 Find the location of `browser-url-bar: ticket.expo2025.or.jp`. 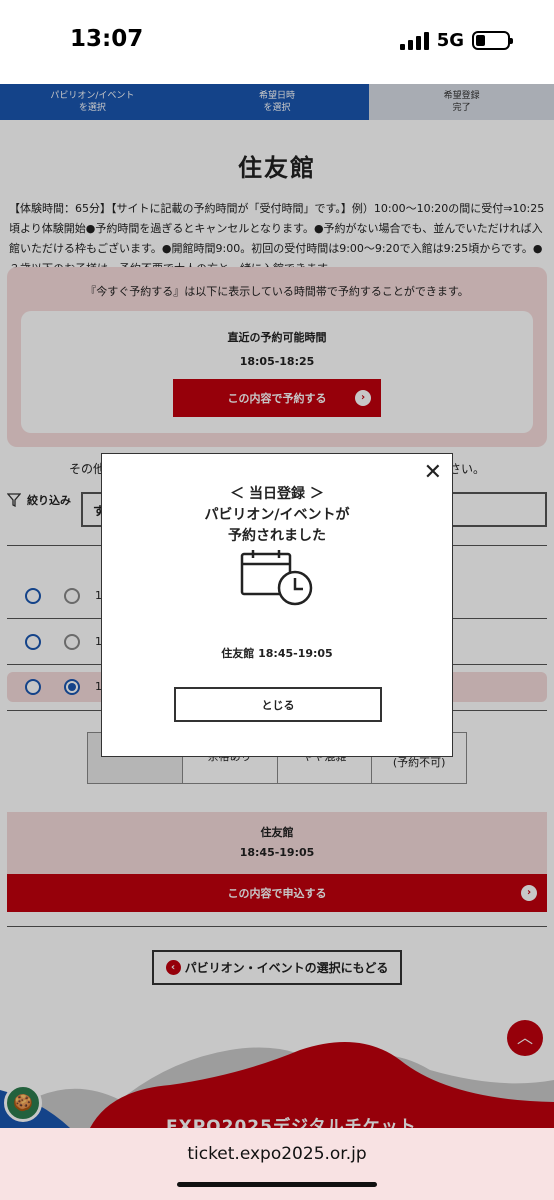

browser-url-bar: ticket.expo2025.or.jp is located at coordinates (277, 1164).